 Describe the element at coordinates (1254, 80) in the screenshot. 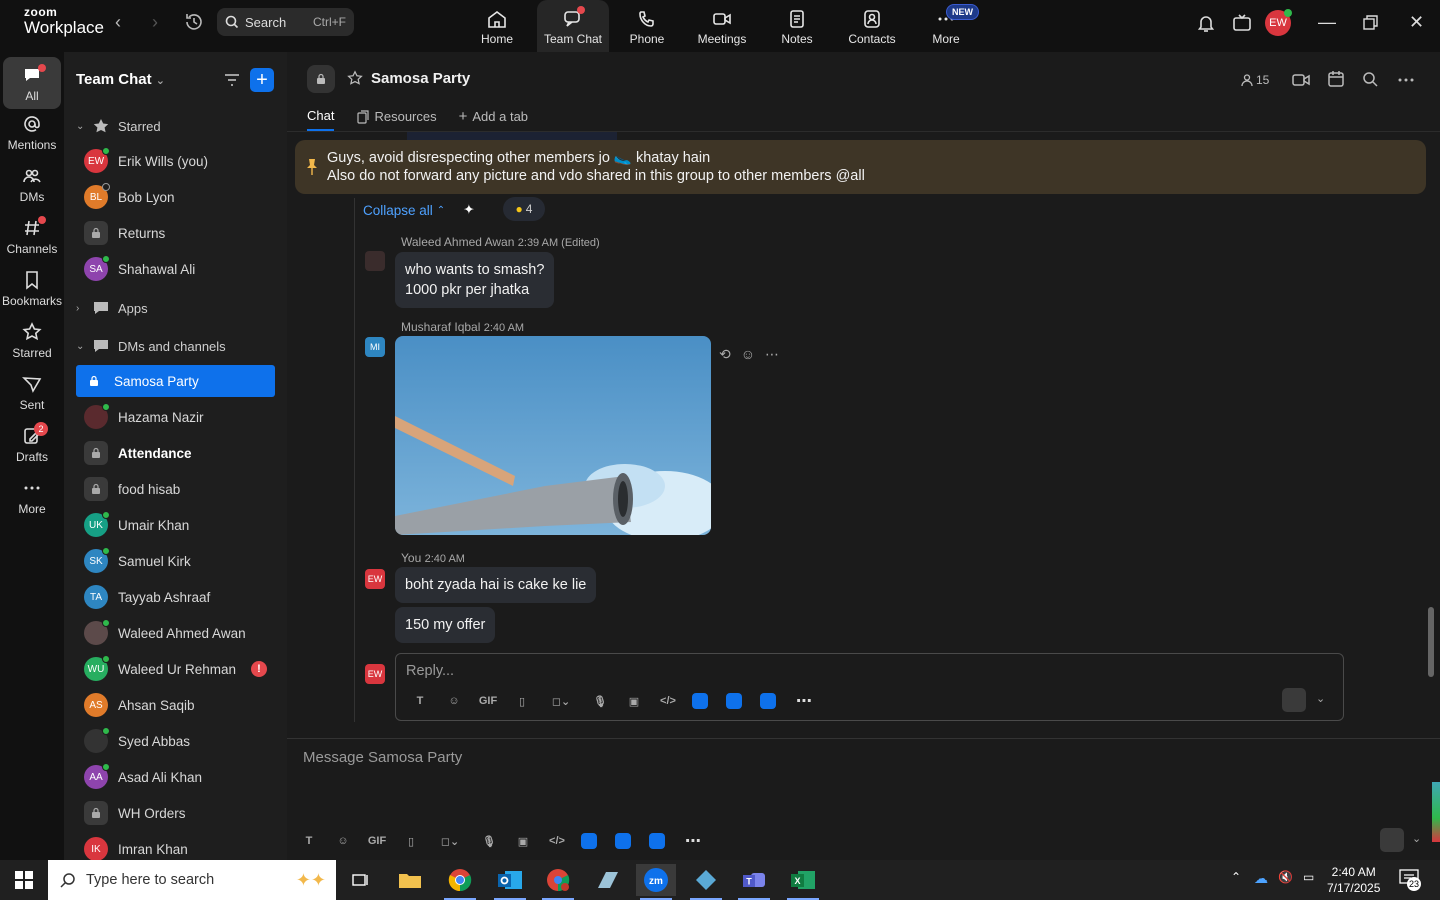

I see `members-button: 15` at that location.